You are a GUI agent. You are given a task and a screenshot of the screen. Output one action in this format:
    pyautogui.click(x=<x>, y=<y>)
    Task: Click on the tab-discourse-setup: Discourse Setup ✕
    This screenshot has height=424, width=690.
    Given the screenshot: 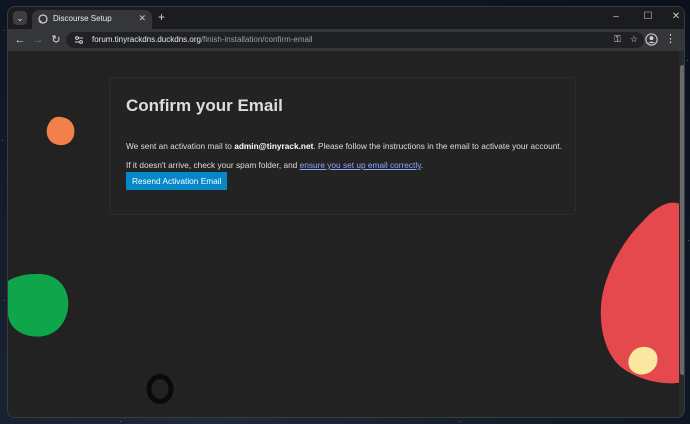 What is the action you would take?
    pyautogui.click(x=92, y=19)
    